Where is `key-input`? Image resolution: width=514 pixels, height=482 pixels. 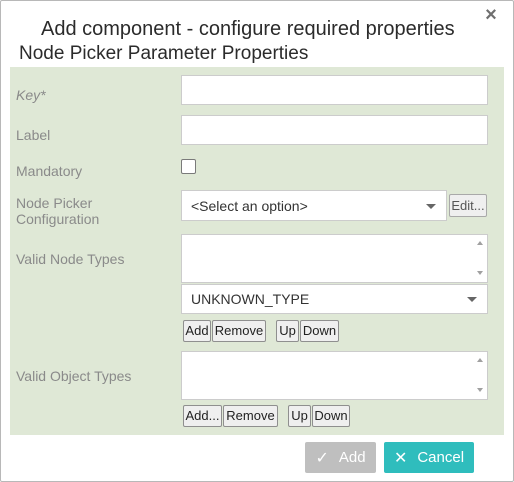
key-input is located at coordinates (334, 90).